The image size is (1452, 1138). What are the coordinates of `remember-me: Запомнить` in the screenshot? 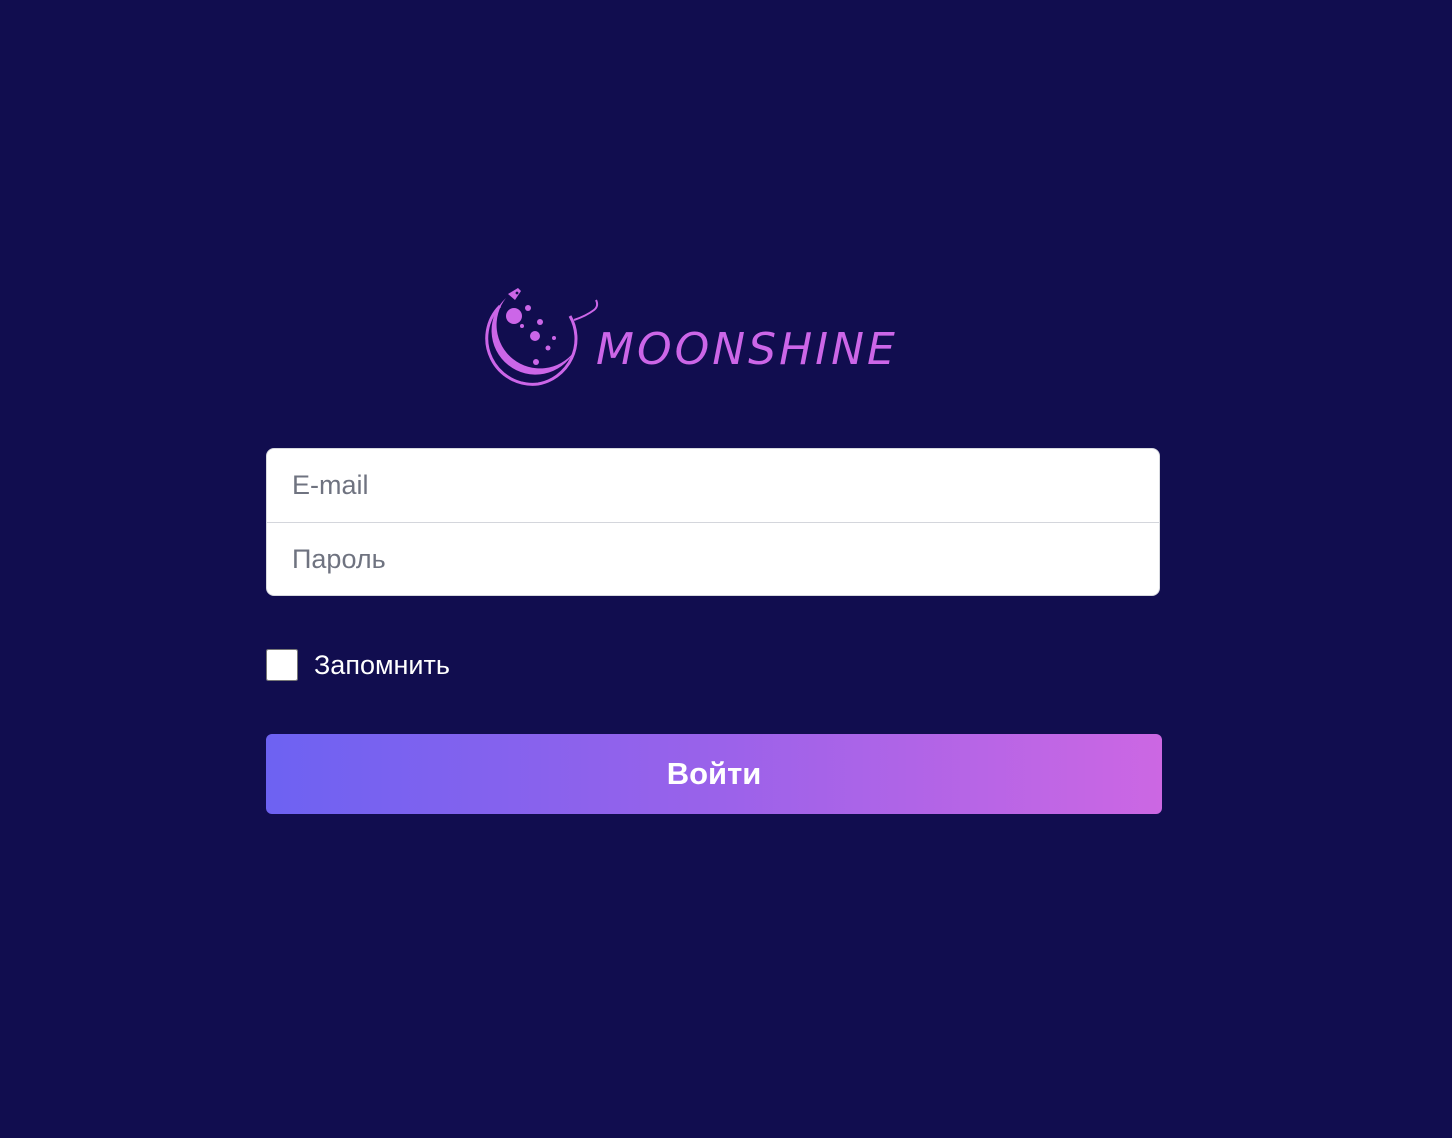 It's located at (358, 665).